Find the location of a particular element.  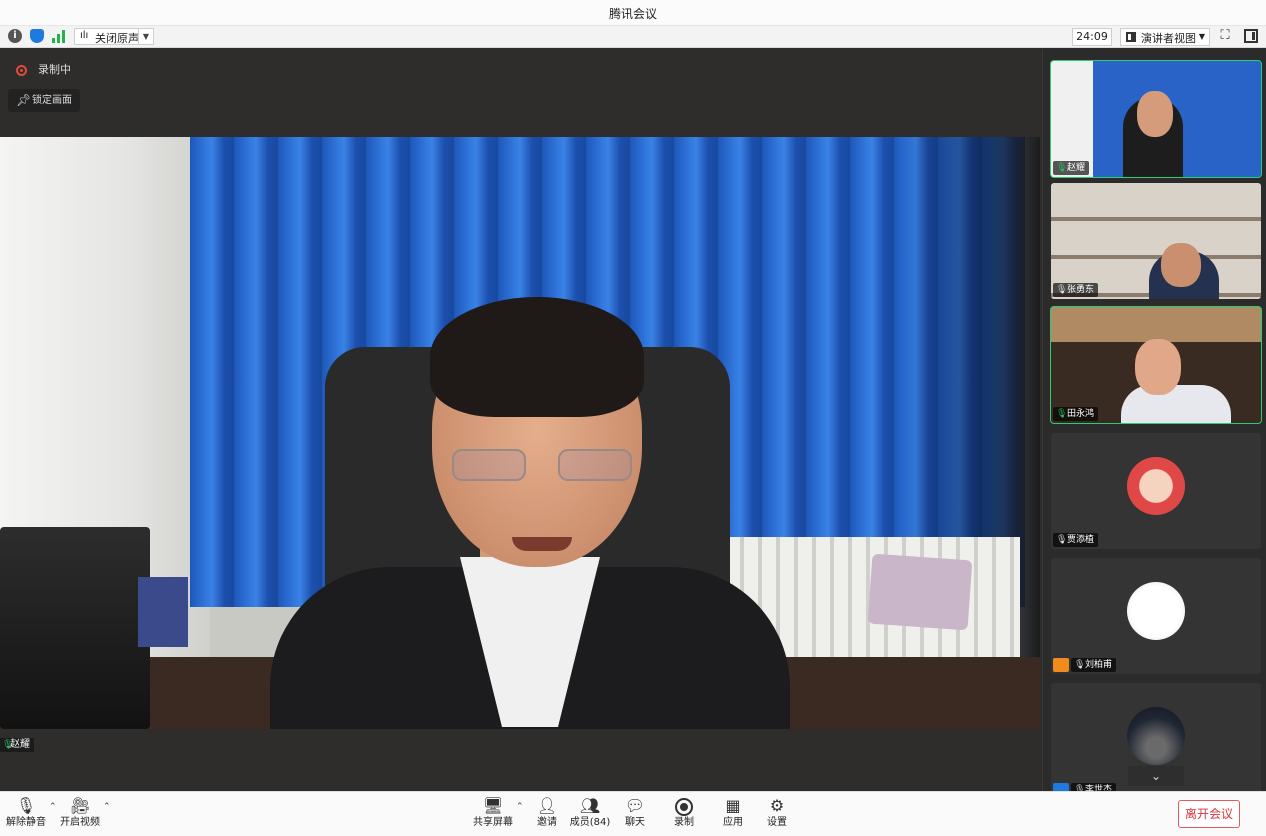

settings-button: ⚙︎ 设置 is located at coordinates (777, 815).